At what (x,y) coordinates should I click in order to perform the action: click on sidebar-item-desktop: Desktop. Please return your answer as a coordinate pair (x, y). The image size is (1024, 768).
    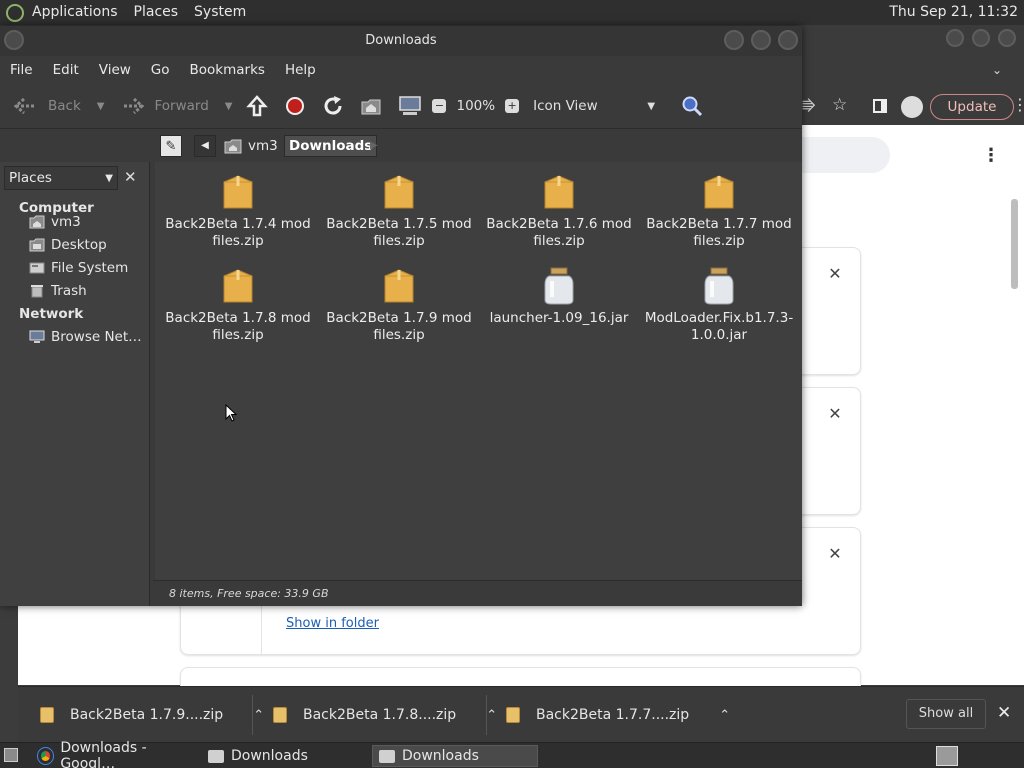
    Looking at the image, I should click on (68, 245).